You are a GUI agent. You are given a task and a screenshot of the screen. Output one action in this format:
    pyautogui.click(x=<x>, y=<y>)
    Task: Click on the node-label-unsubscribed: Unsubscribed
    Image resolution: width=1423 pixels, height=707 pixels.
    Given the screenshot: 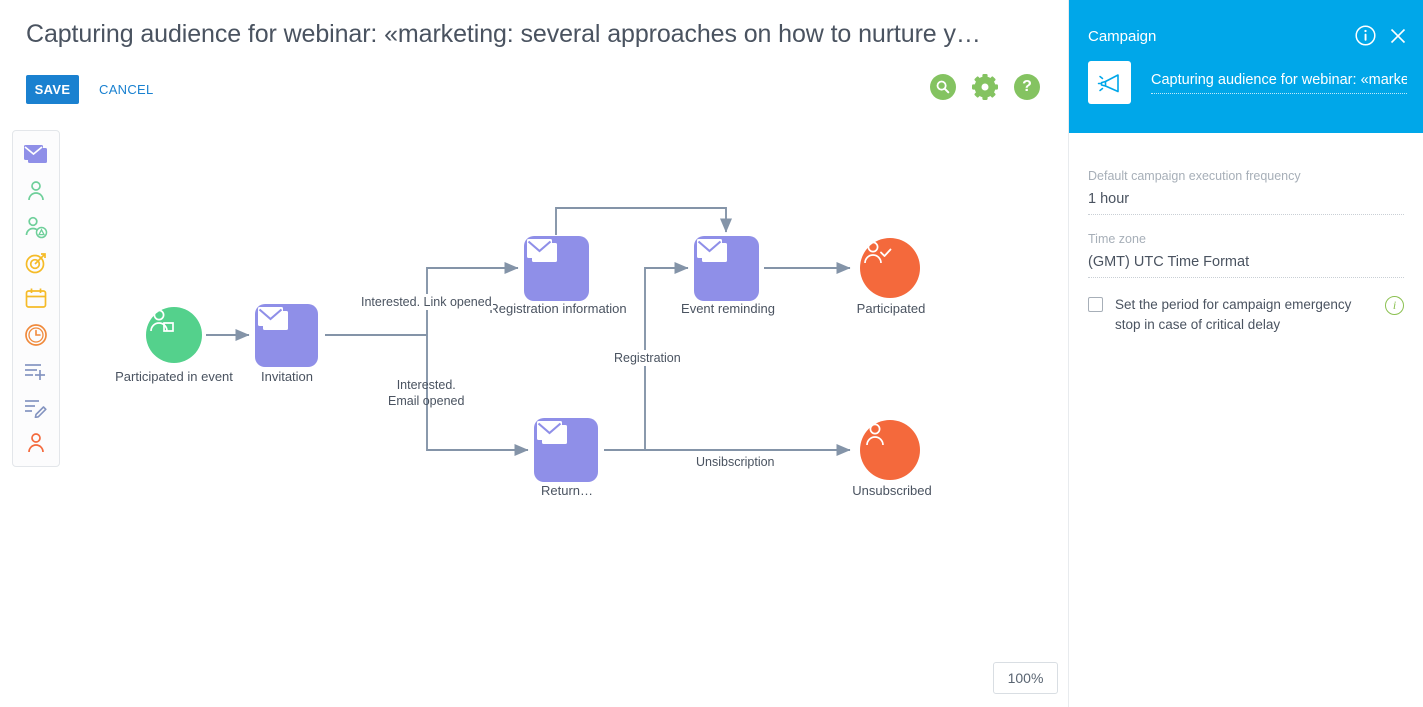 What is the action you would take?
    pyautogui.click(x=892, y=490)
    